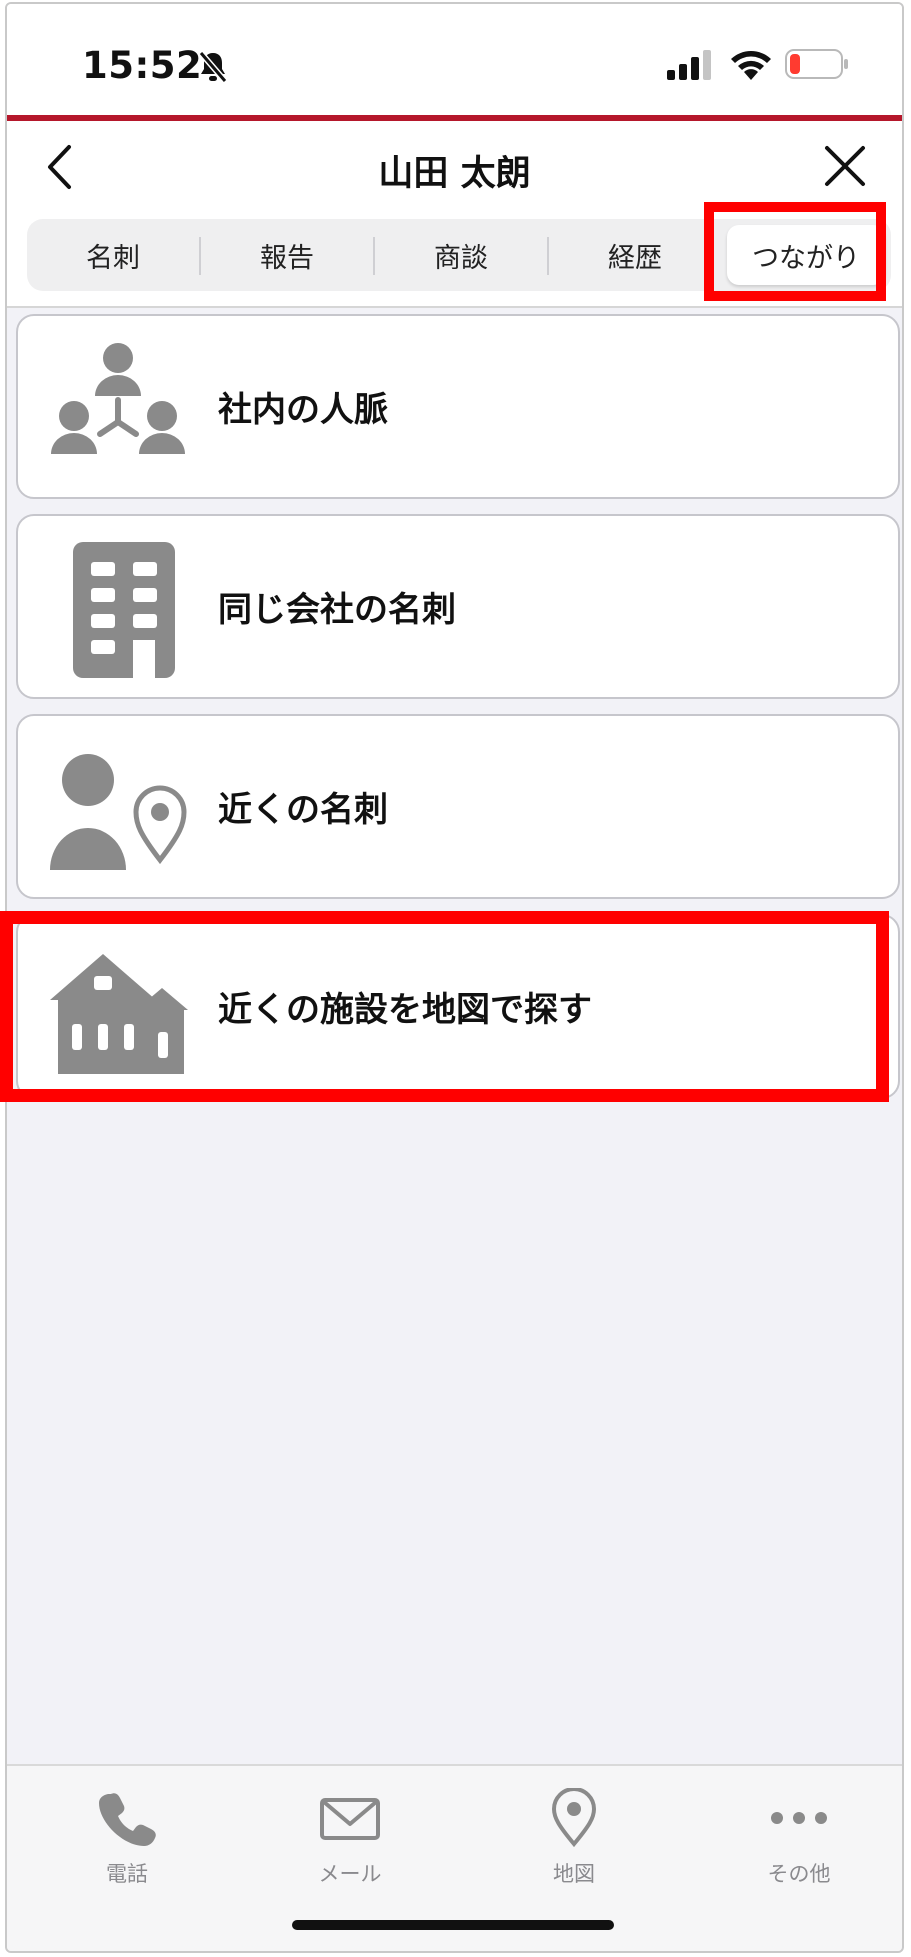  What do you see at coordinates (350, 1819) in the screenshot?
I see `mail-icon` at bounding box center [350, 1819].